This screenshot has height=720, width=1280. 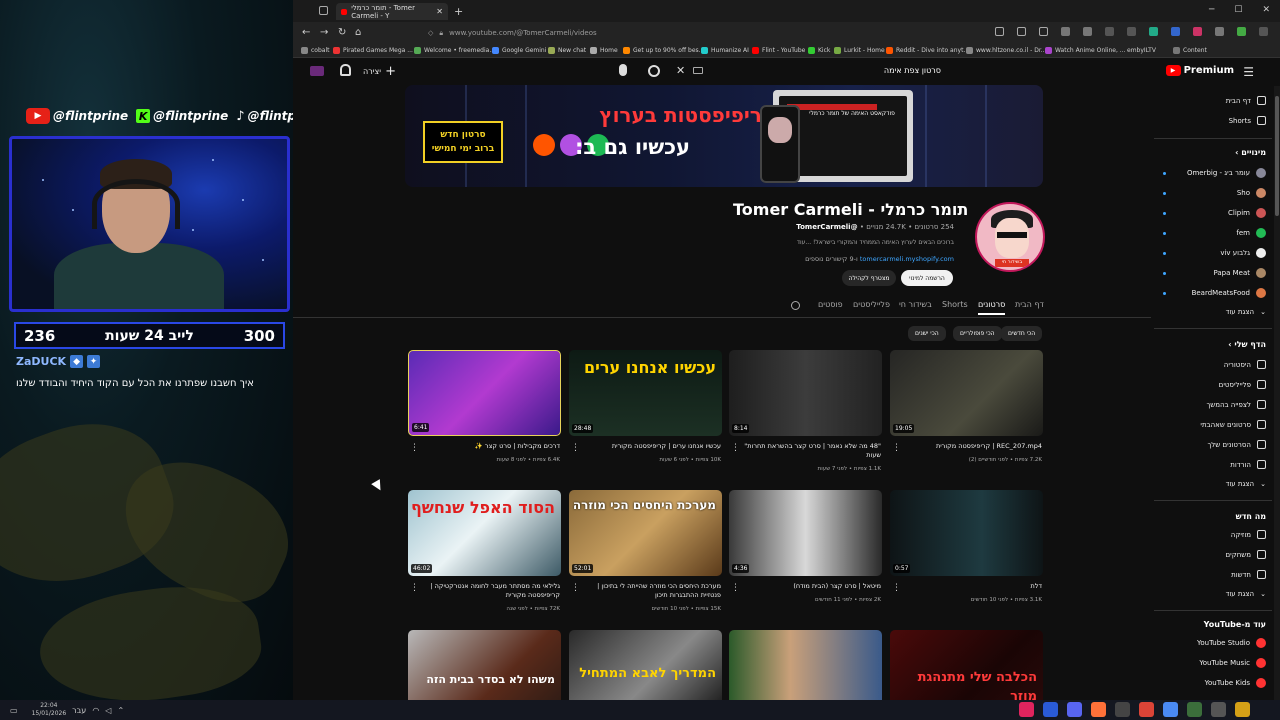 I want to click on show-more-subs: ⌄ הצגת עוד, so click(x=1246, y=312).